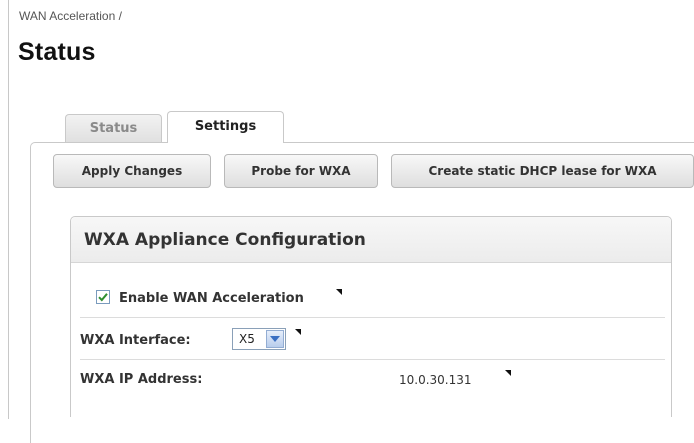 The height and width of the screenshot is (443, 694). Describe the element at coordinates (8, 209) in the screenshot. I see `page-frame-border` at that location.